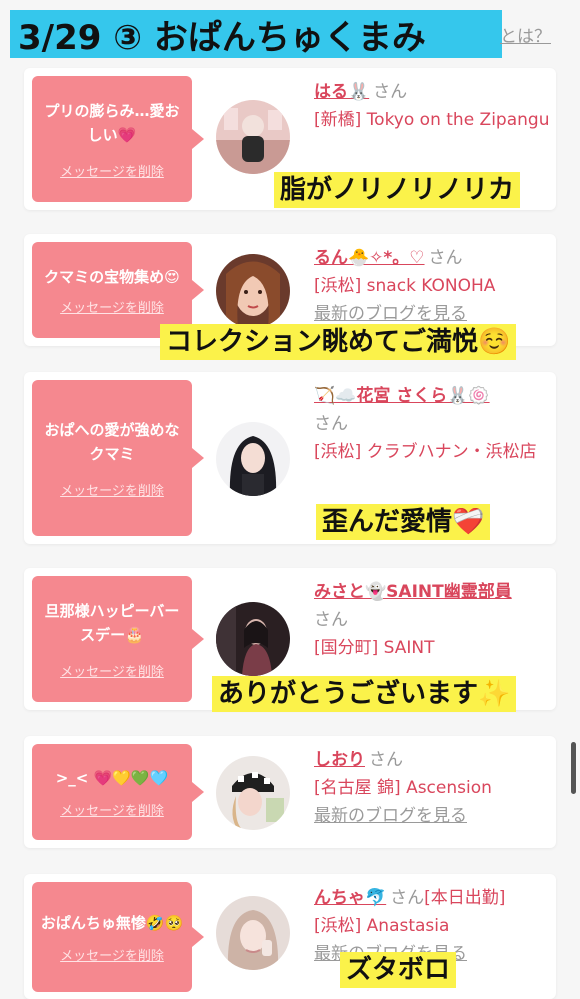  I want to click on cast-info: はる🐰 さん [新橋] Tokyo on the Zipangu, so click(432, 106).